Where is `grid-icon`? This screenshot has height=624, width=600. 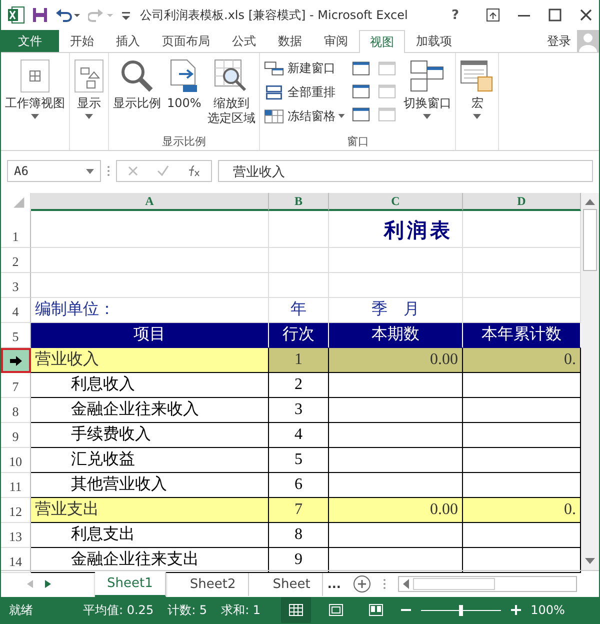 grid-icon is located at coordinates (295, 610).